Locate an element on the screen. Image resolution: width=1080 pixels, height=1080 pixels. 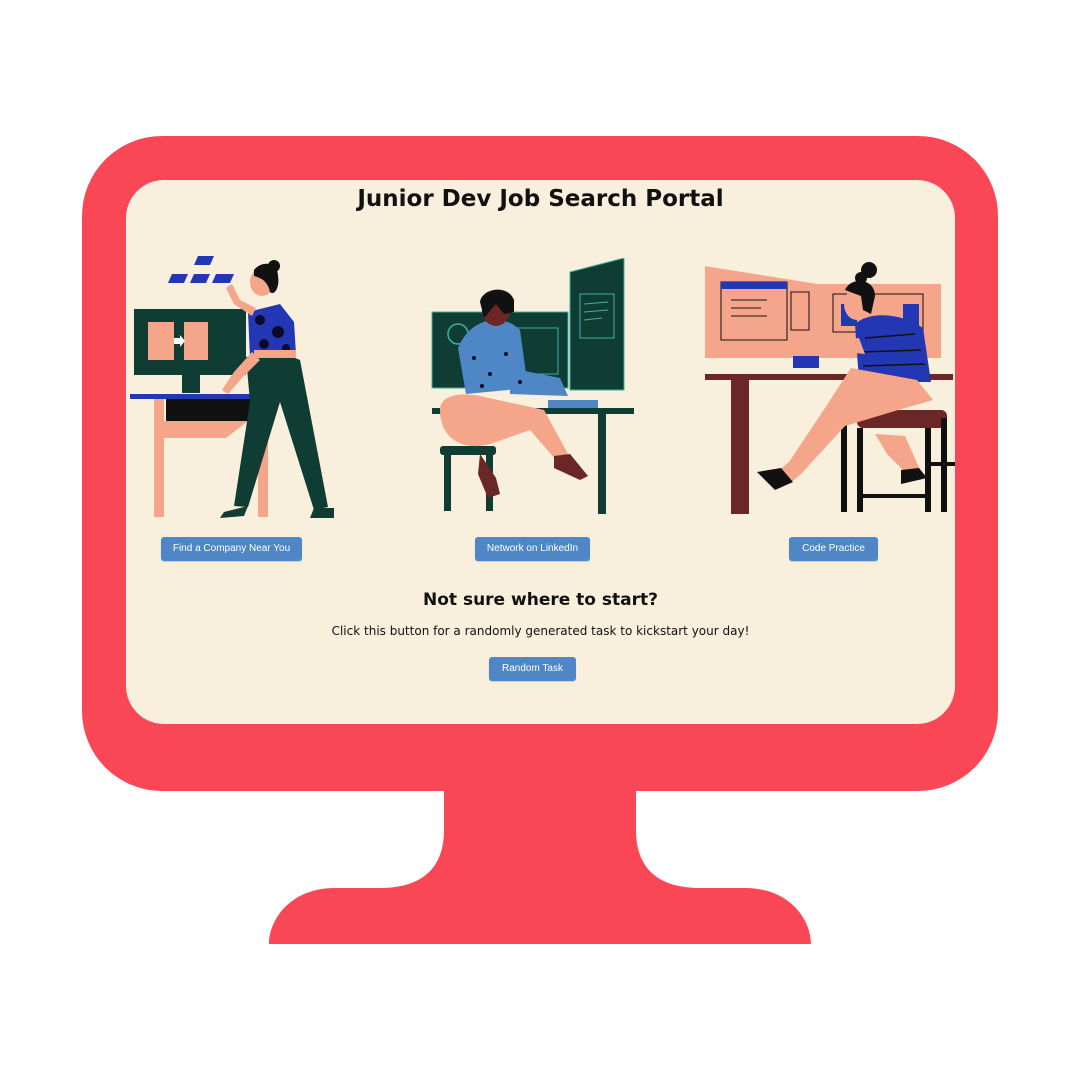
network-linkedin-button: Network on LinkedIn is located at coordinates (532, 549).